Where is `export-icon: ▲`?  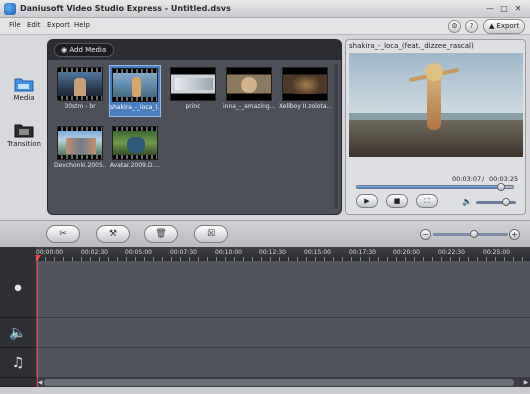
export-icon: ▲ is located at coordinates (492, 26).